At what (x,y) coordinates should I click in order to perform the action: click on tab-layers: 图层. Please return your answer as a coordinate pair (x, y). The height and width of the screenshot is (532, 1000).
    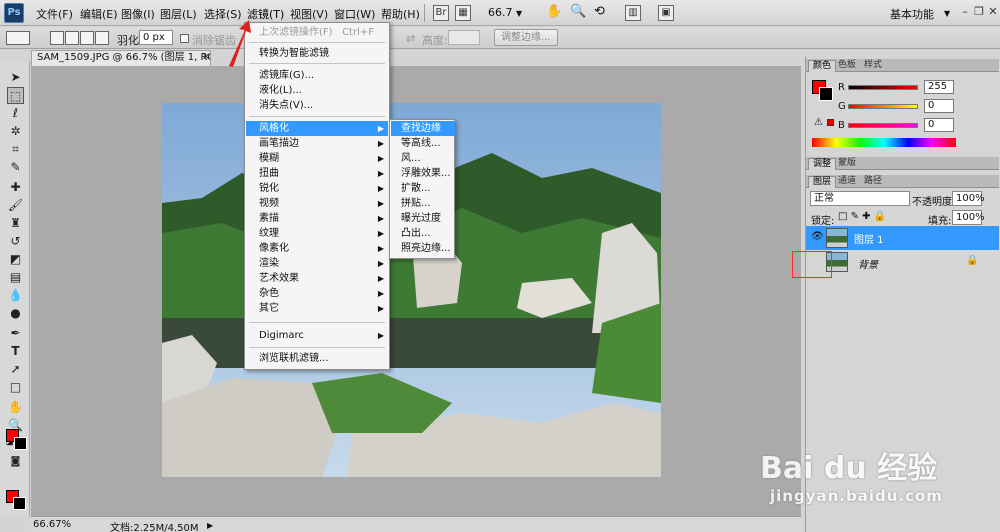
    Looking at the image, I should click on (822, 182).